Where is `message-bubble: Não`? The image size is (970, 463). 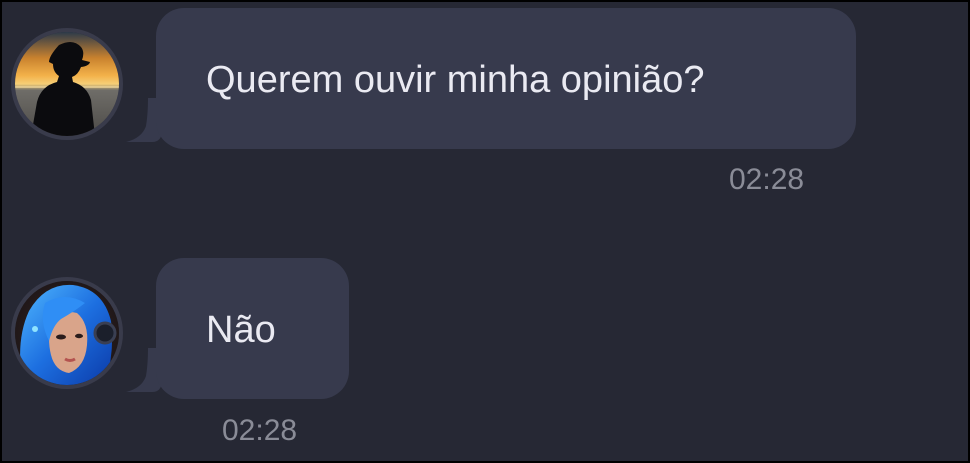
message-bubble: Não is located at coordinates (252, 328).